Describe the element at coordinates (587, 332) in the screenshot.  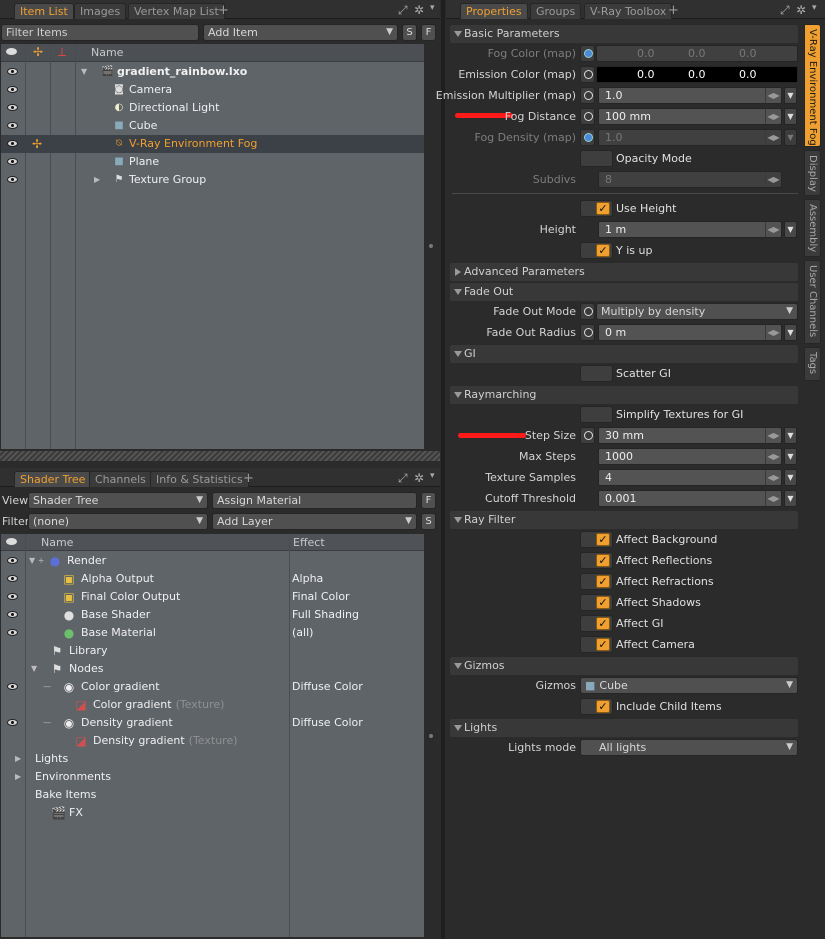
I see `fade-out-radius-link-button` at that location.